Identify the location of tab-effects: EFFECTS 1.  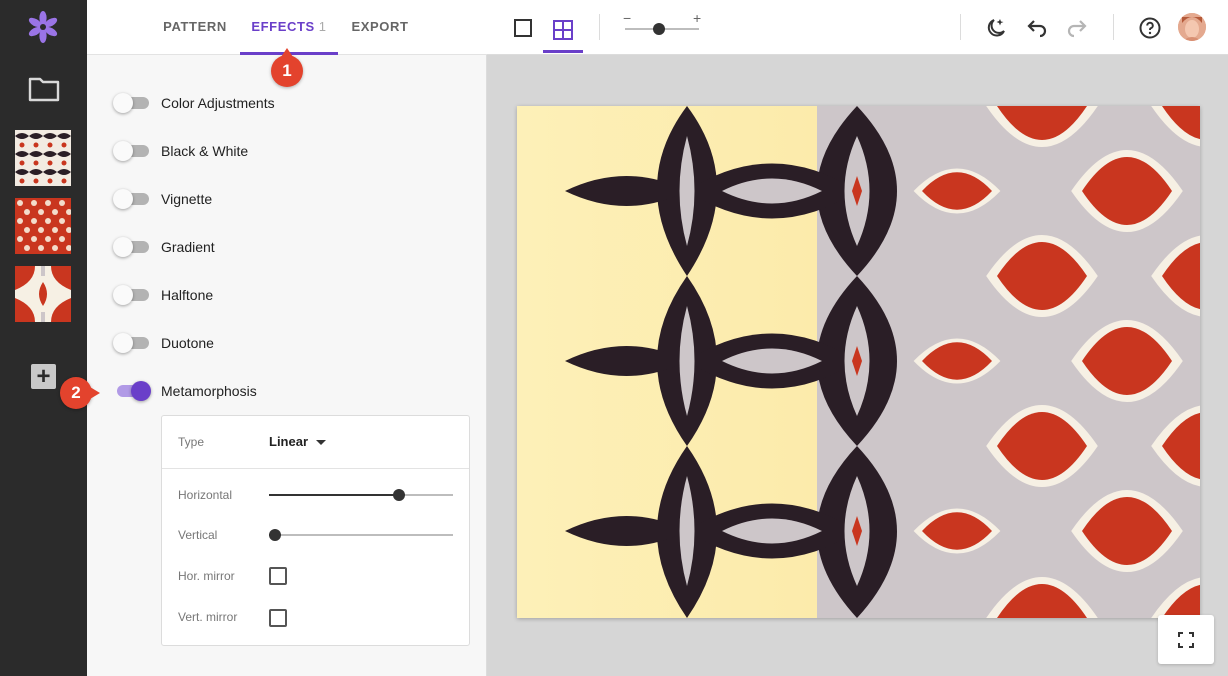
(289, 27).